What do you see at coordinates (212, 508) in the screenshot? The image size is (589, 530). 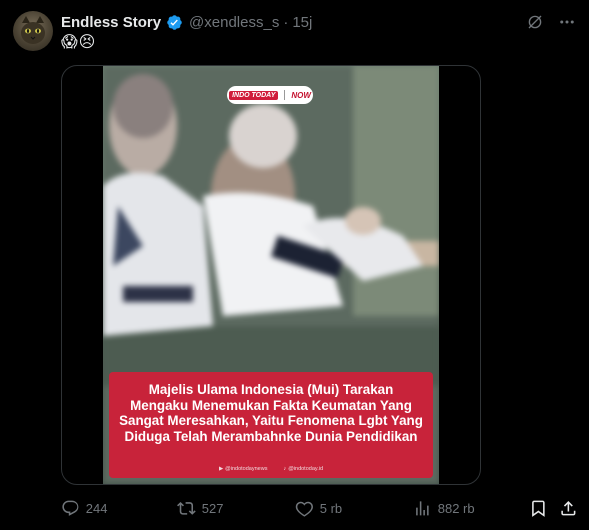 I see `retweet-count: 527` at bounding box center [212, 508].